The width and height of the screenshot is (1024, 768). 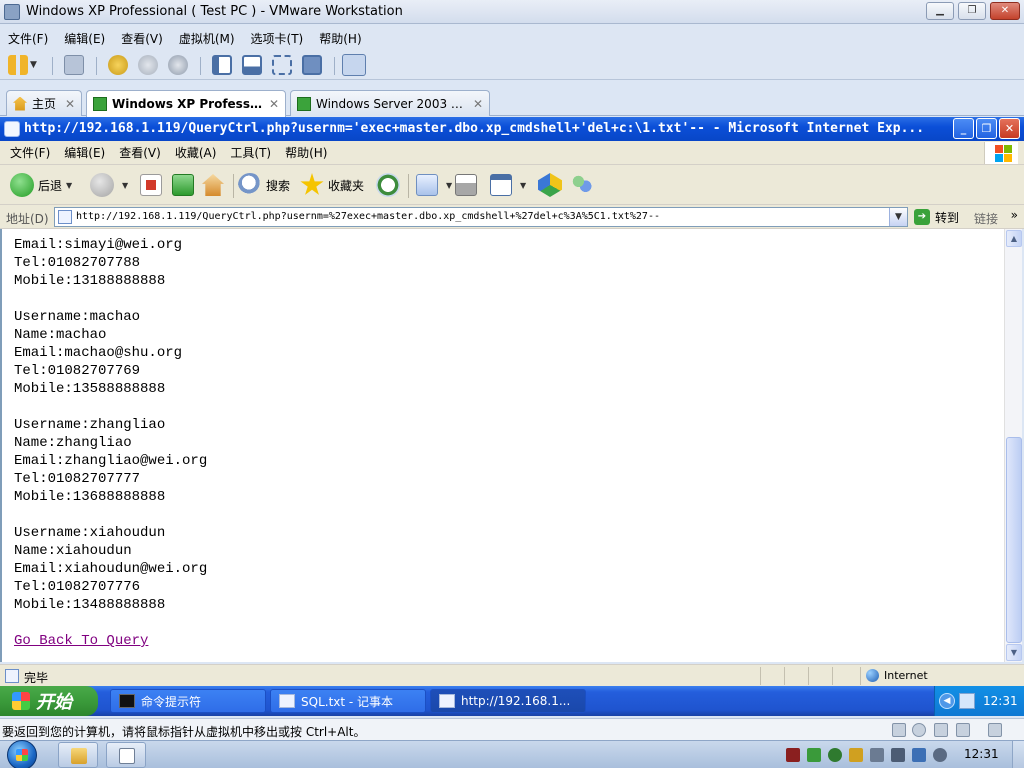 I want to click on message-icon, so click(x=995, y=730).